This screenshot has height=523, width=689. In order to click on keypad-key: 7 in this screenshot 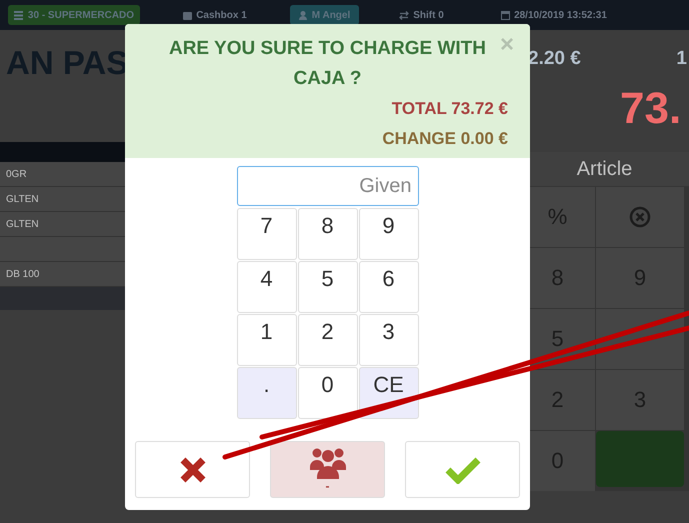, I will do `click(266, 234)`.